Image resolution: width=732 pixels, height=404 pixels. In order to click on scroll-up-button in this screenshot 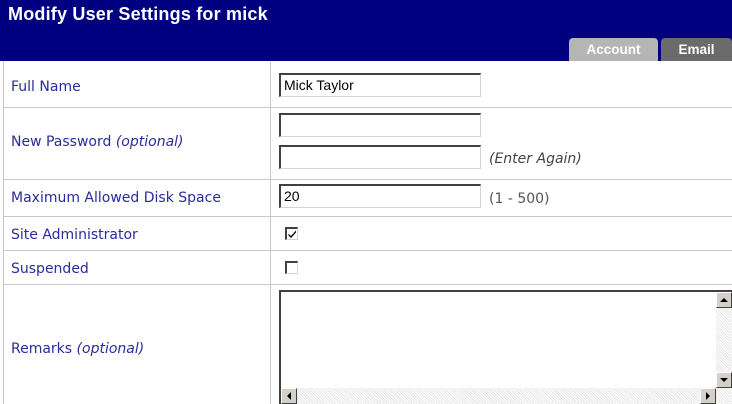, I will do `click(724, 300)`.